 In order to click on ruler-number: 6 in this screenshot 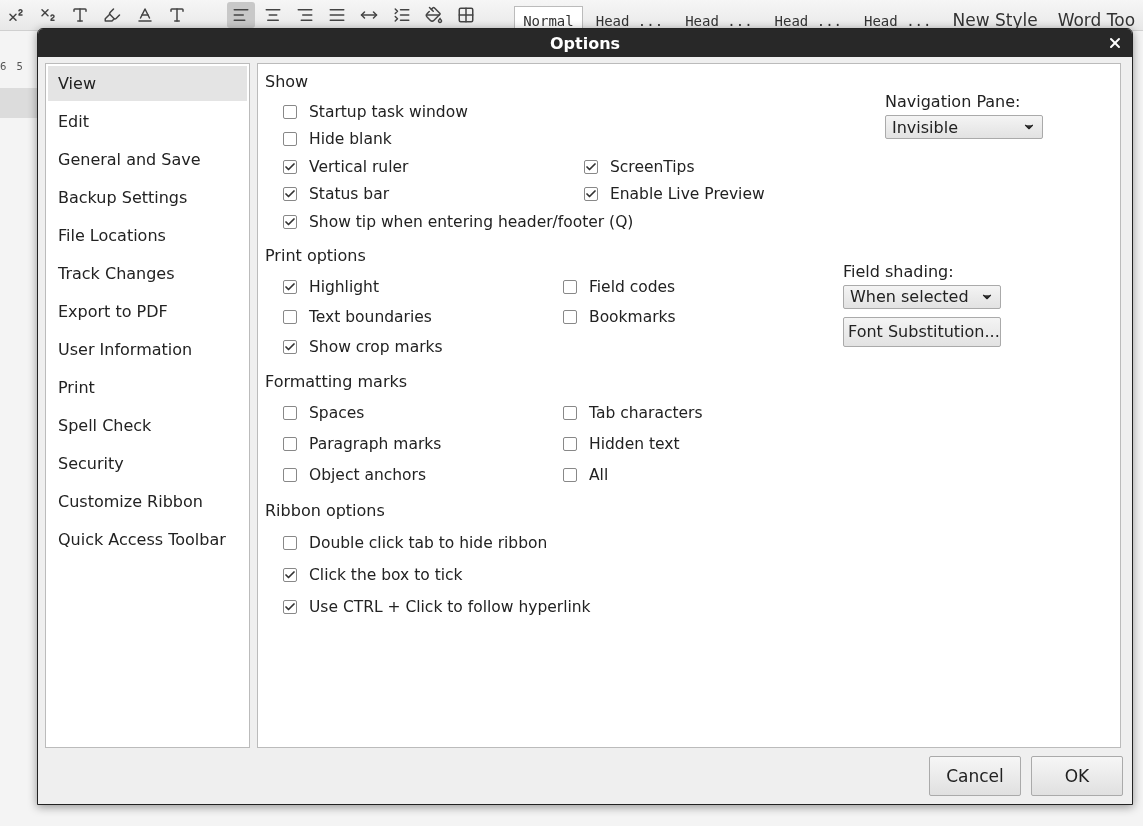, I will do `click(3, 66)`.